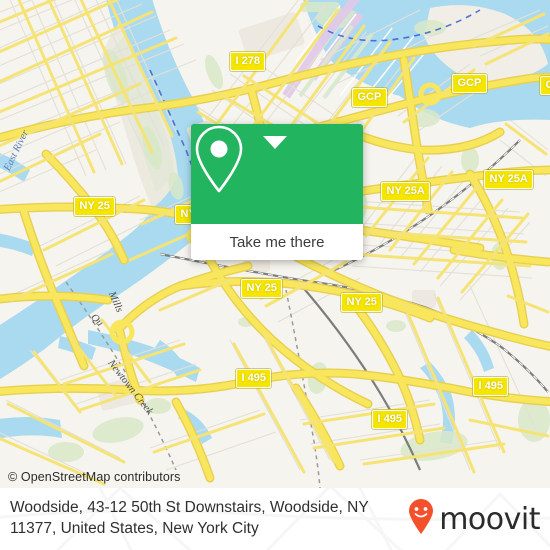 The width and height of the screenshot is (550, 550). I want to click on moovit-wordmark: moovit, so click(489, 519).